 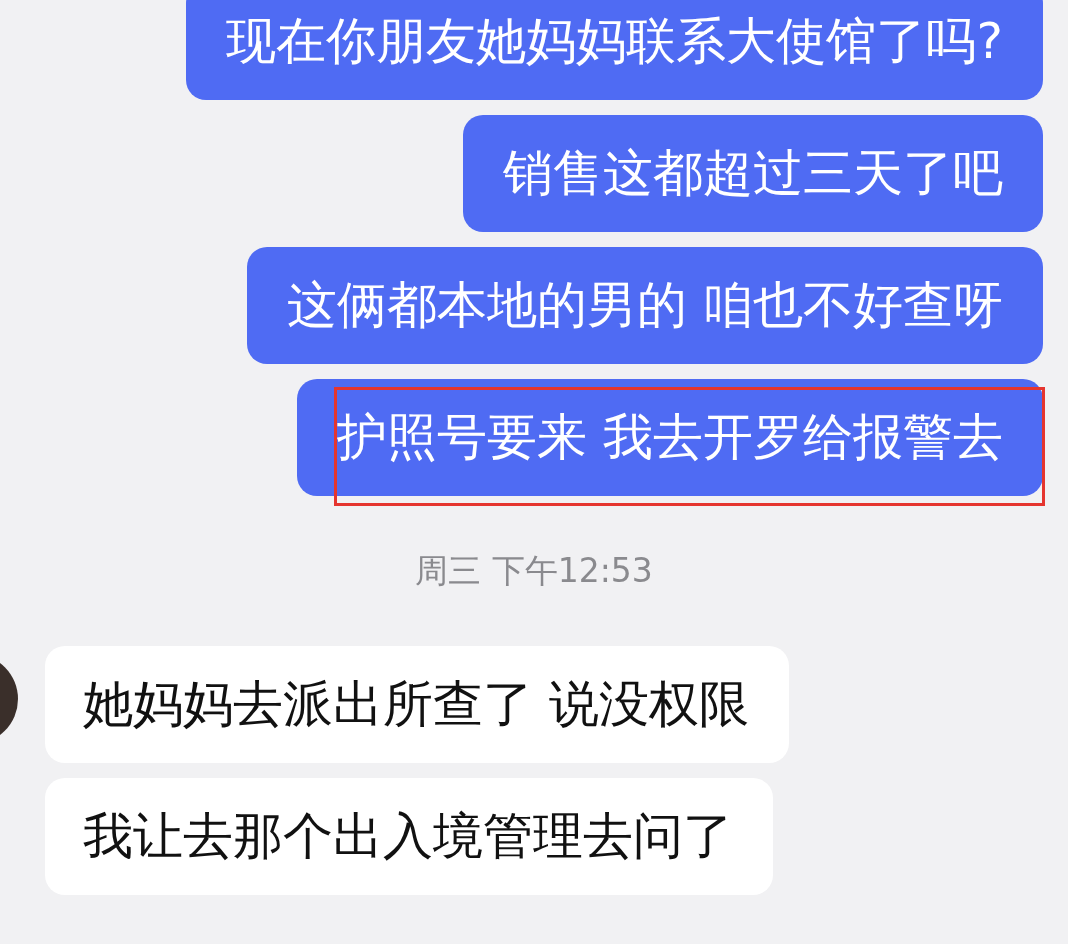 I want to click on sent-message: 现在你朋友她妈妈联系大使馆了吗?, so click(x=614, y=50).